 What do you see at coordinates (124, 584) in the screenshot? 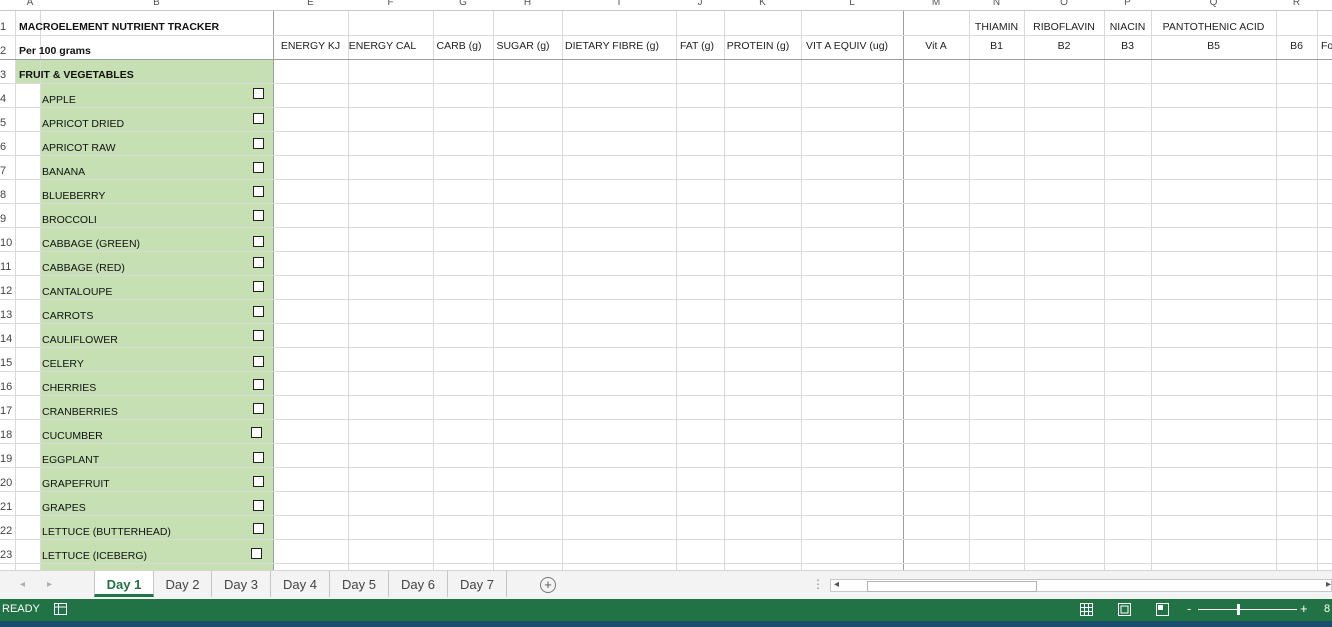
I see `tab-day-1: Day 1` at bounding box center [124, 584].